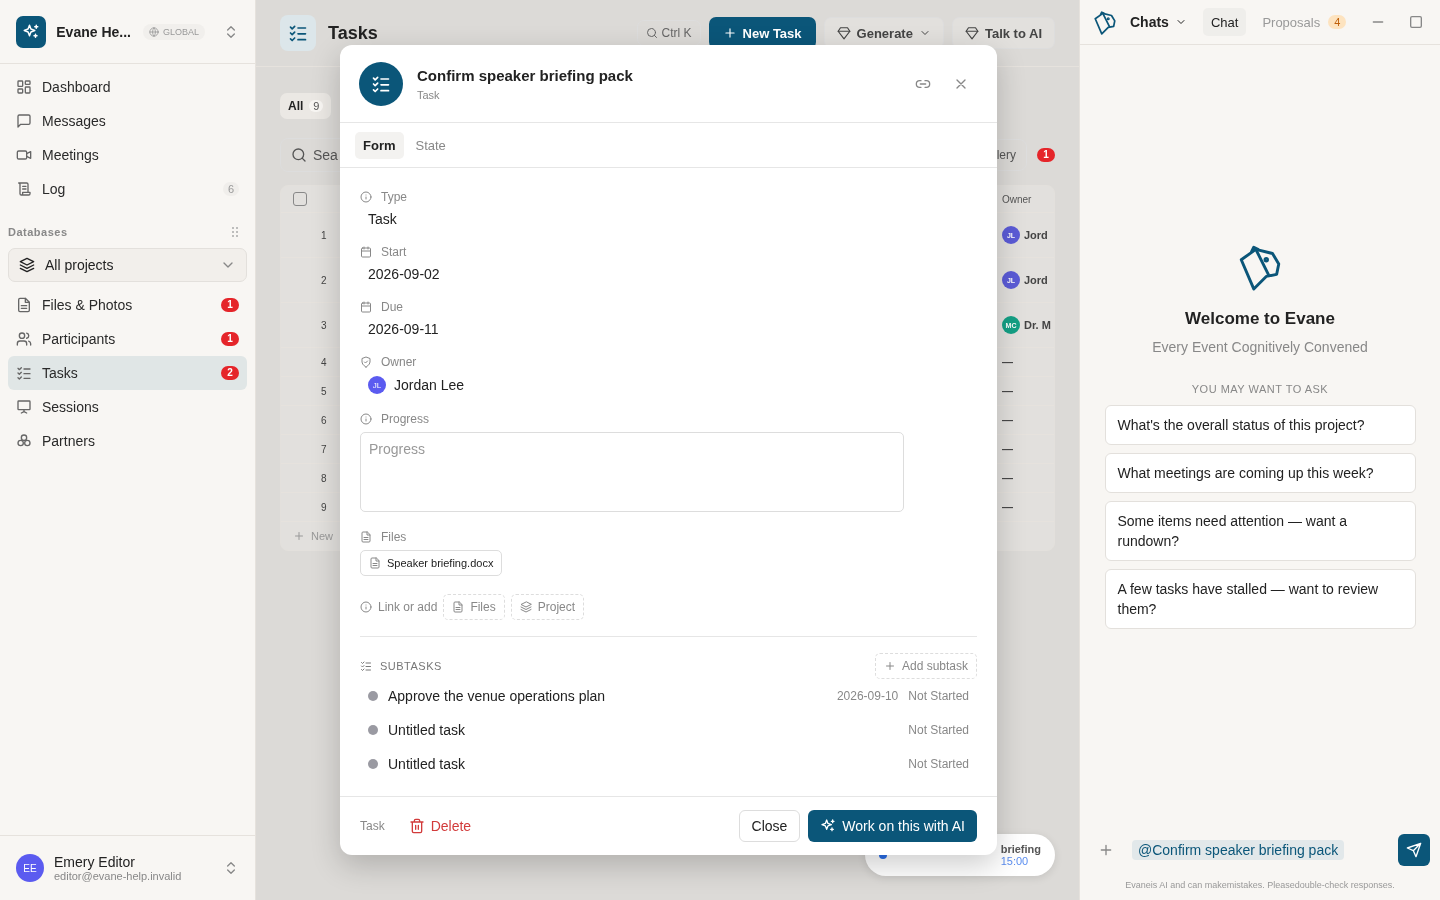 This screenshot has height=900, width=1440. Describe the element at coordinates (828, 826) in the screenshot. I see `sparkles-icon` at that location.